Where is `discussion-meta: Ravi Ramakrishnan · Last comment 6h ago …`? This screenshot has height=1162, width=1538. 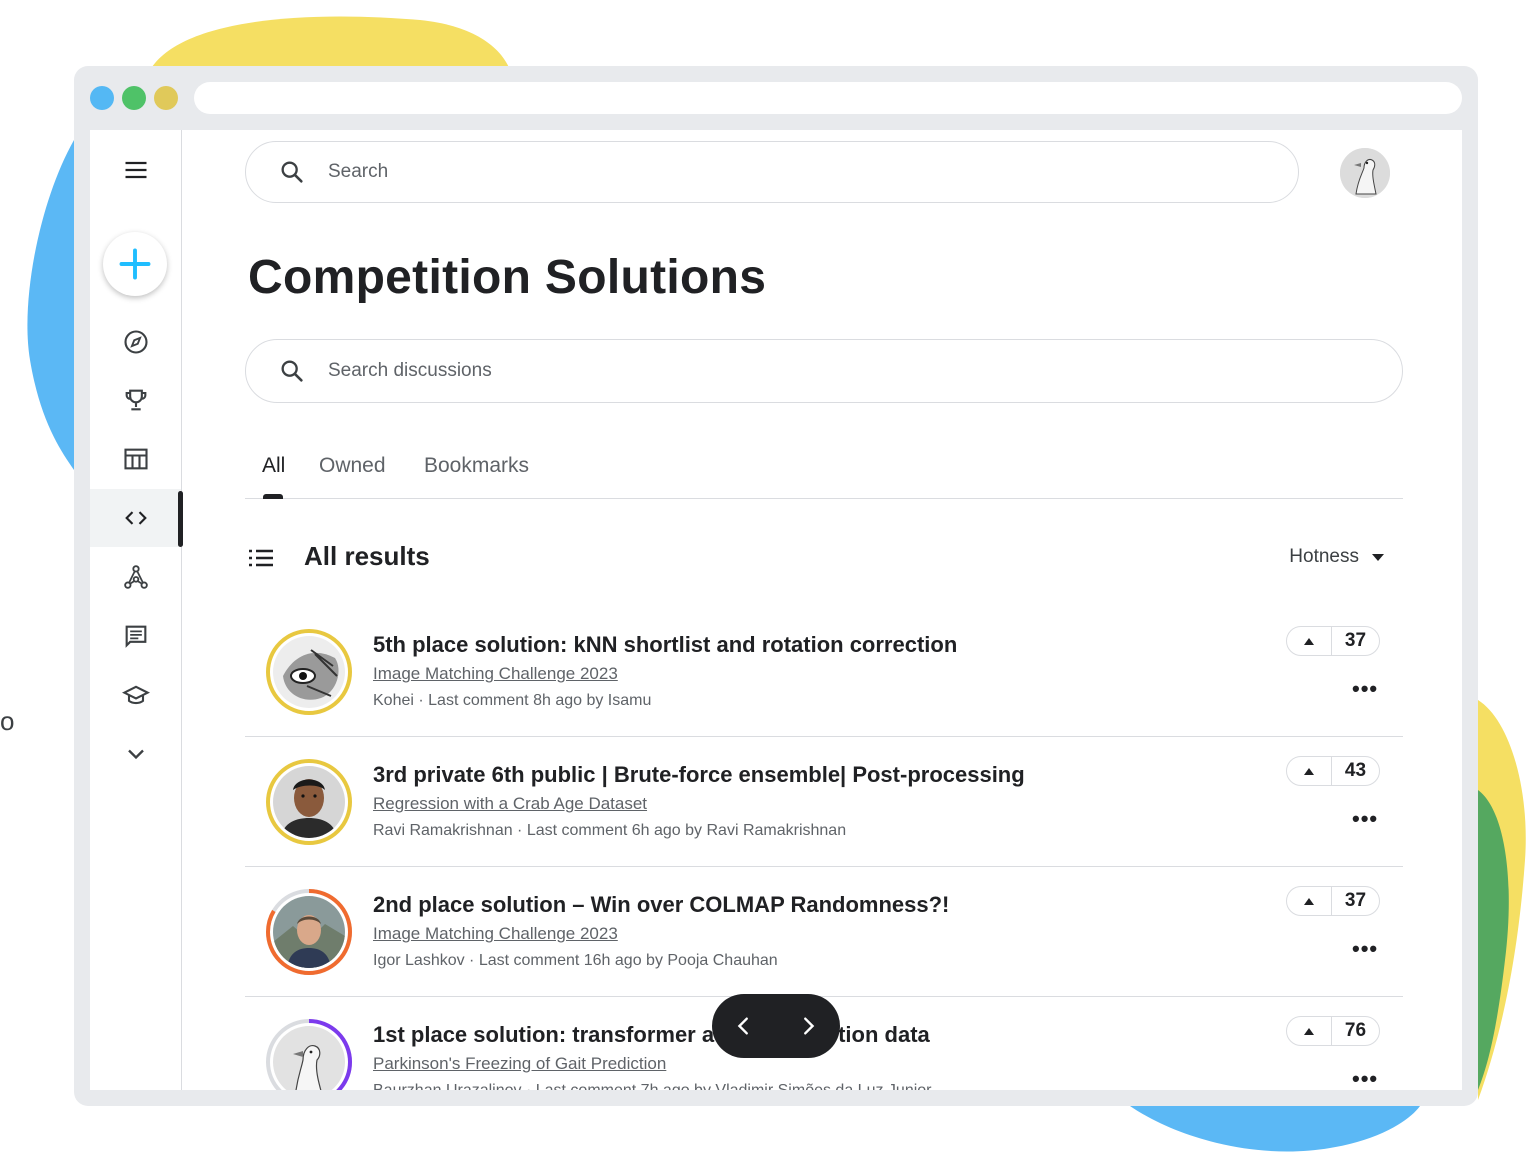
discussion-meta: Ravi Ramakrishnan · Last comment 6h ago … is located at coordinates (610, 830).